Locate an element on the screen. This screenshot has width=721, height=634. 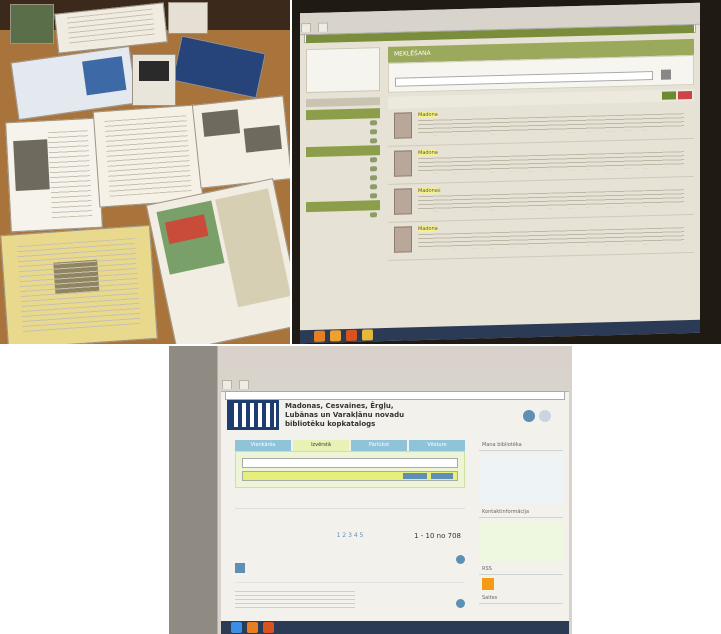
tab-simple: Vienkārša is located at coordinates (263, 445).